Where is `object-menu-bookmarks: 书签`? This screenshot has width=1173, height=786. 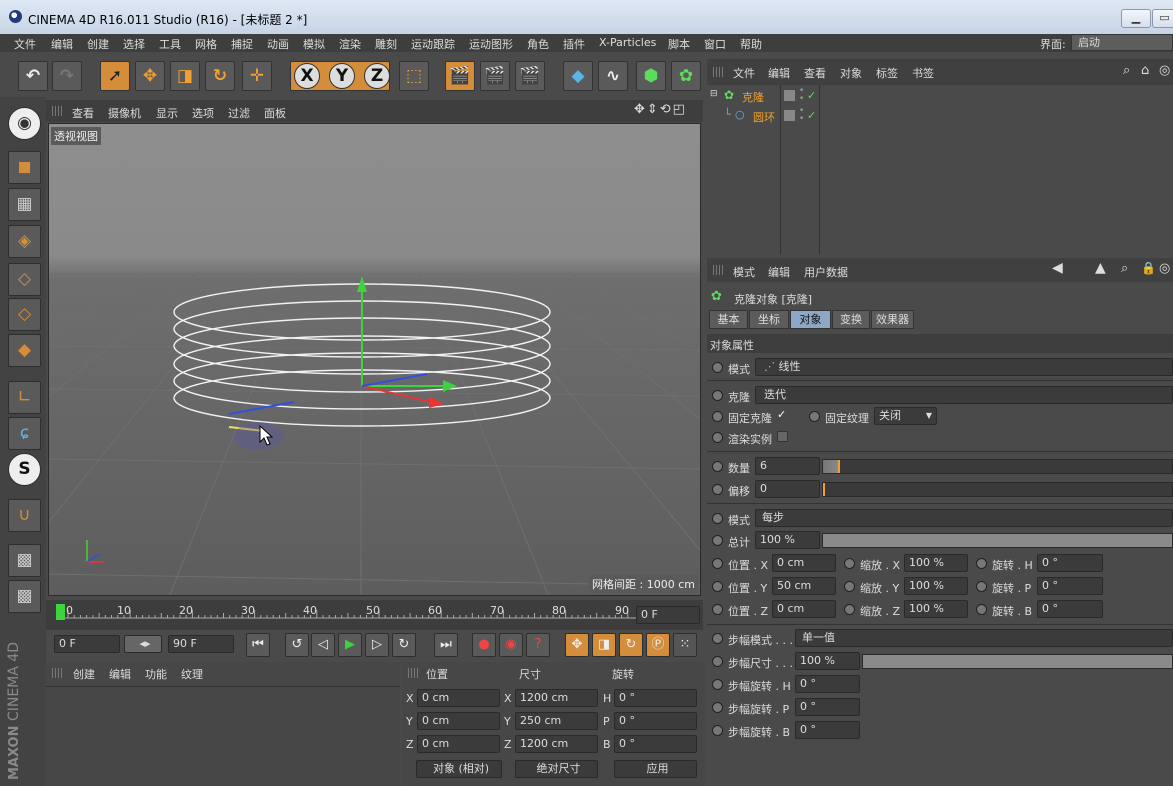 object-menu-bookmarks: 书签 is located at coordinates (923, 73).